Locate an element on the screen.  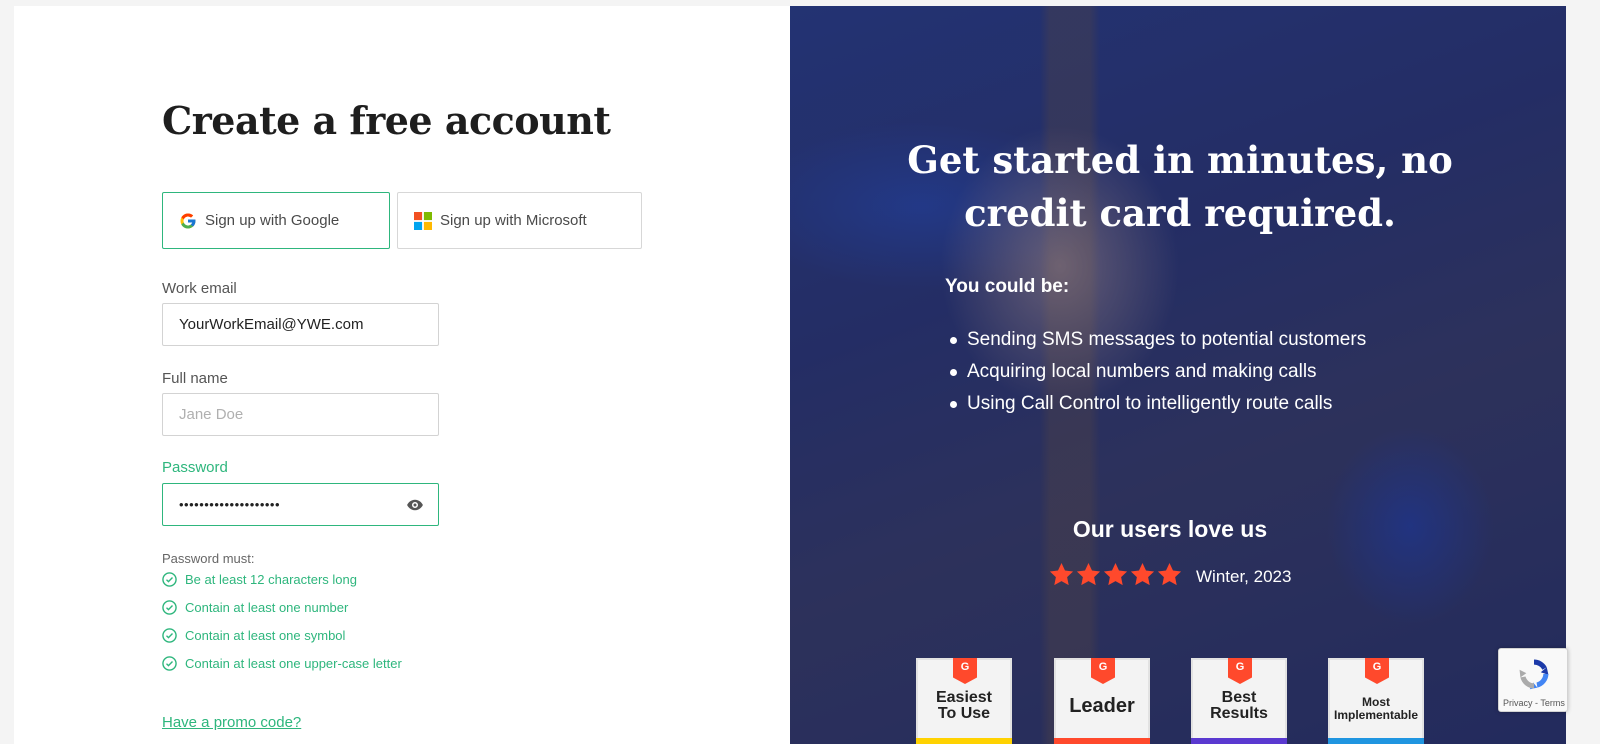
badge-title: Easiest To Use is located at coordinates (964, 705).